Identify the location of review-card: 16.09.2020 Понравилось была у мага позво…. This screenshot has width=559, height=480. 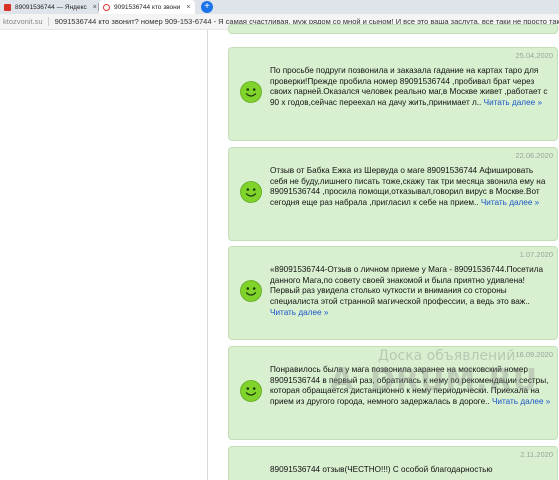
(393, 393).